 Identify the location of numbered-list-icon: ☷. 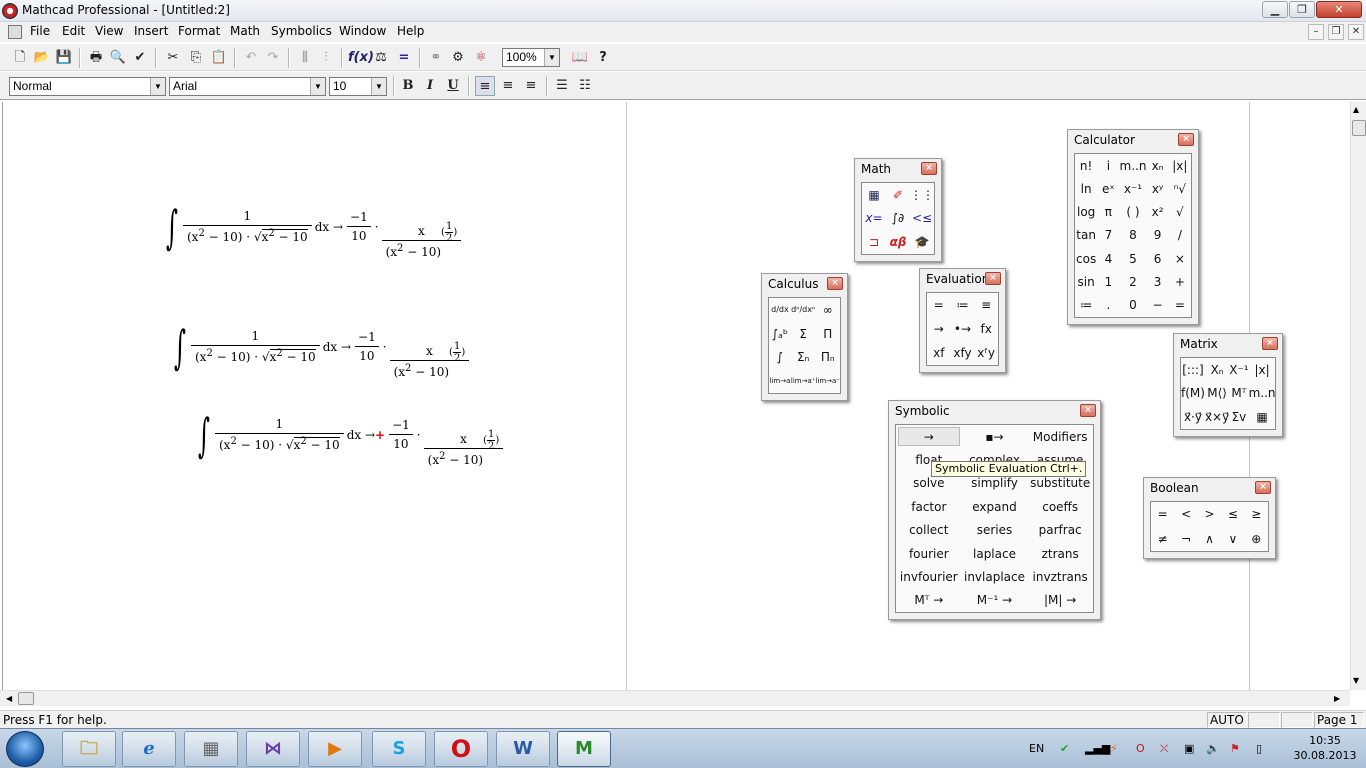
(585, 86).